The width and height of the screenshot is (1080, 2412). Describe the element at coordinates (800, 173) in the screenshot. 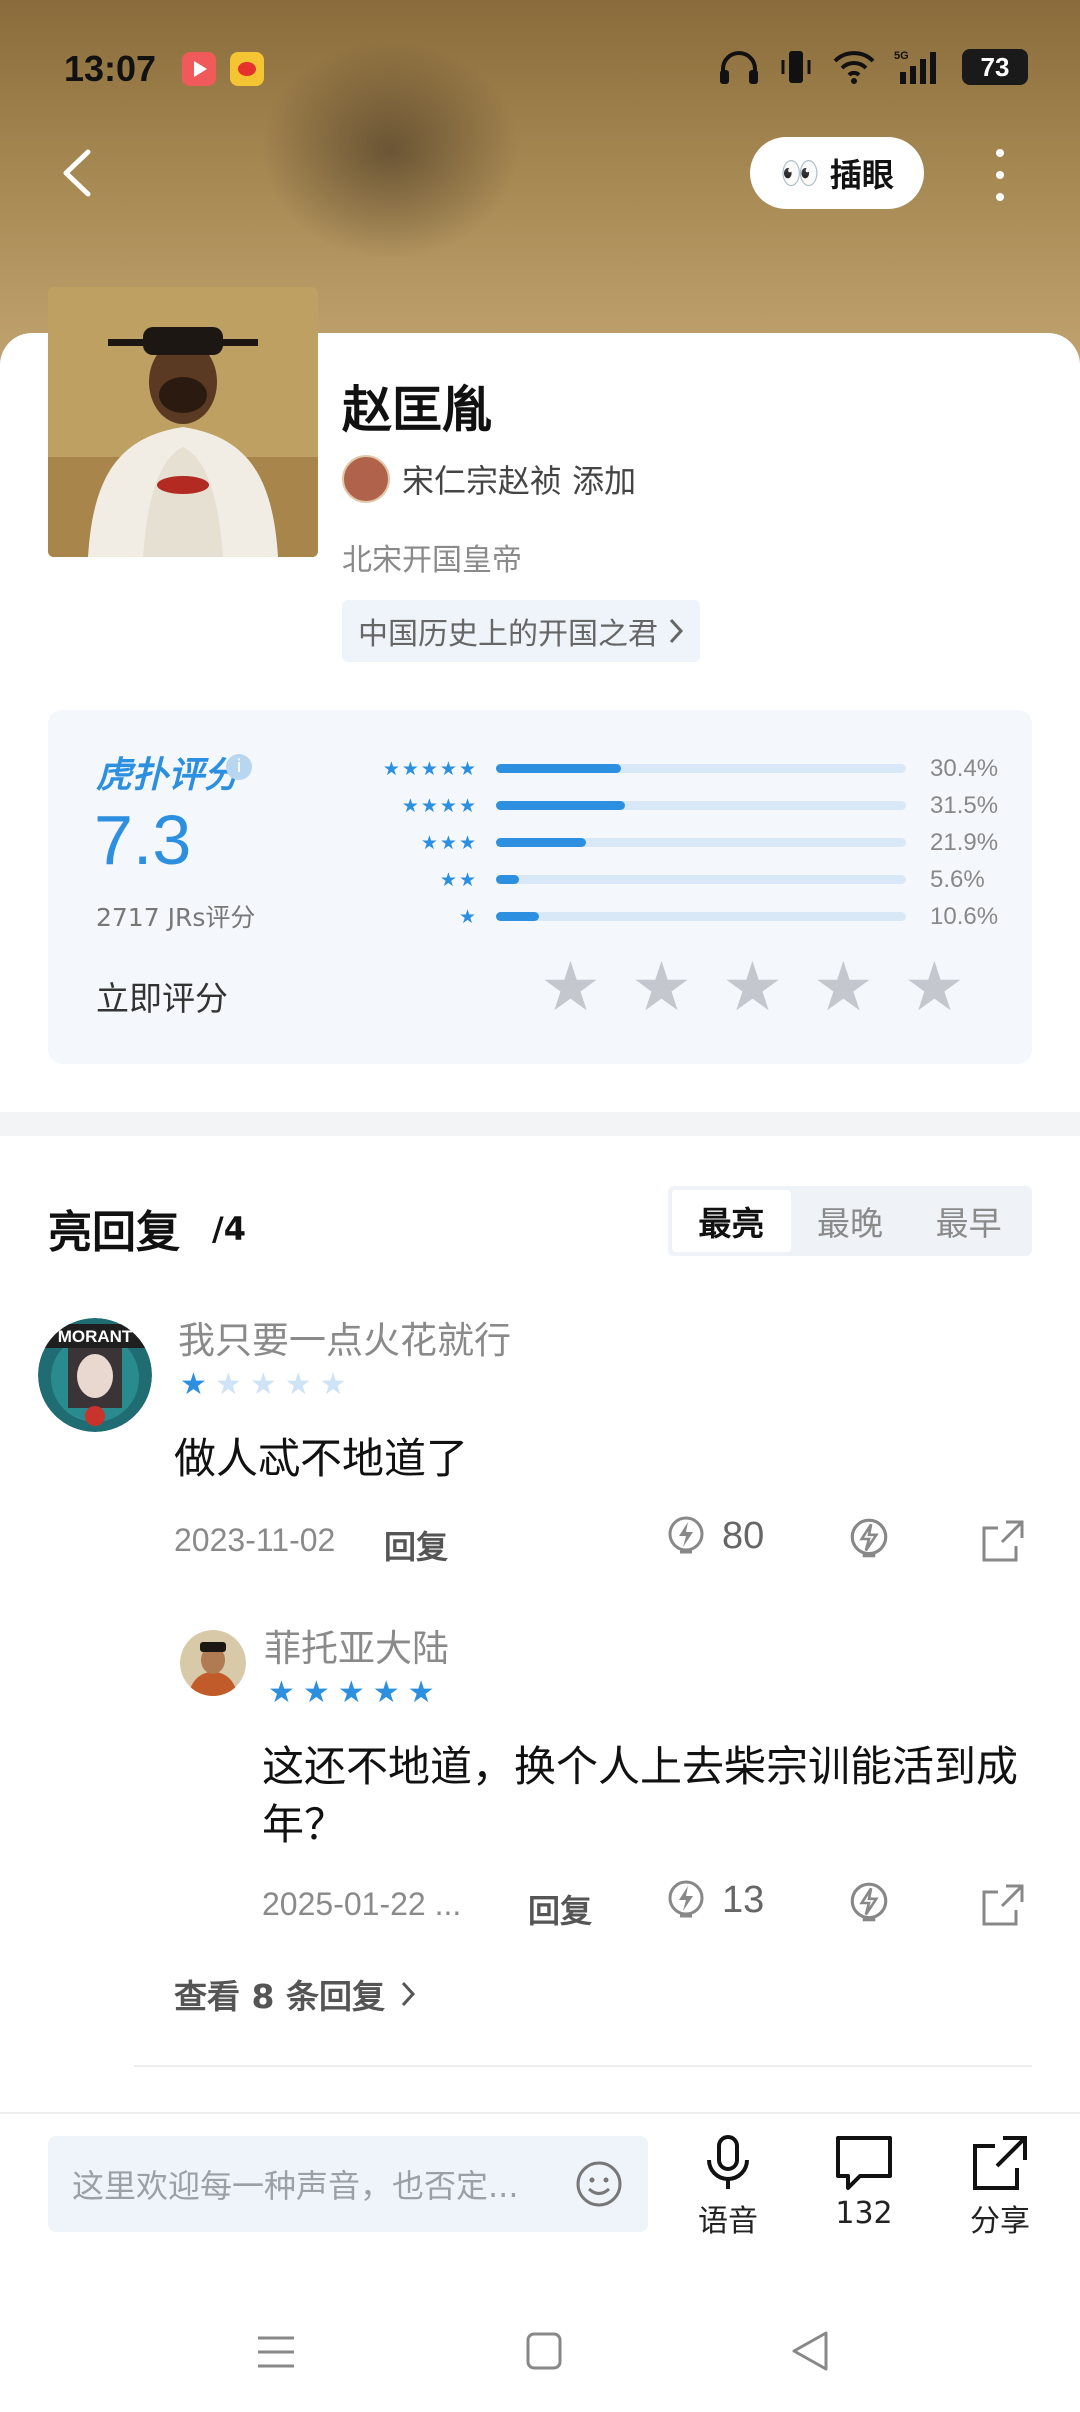

I see `eyes-icon: 👀` at that location.